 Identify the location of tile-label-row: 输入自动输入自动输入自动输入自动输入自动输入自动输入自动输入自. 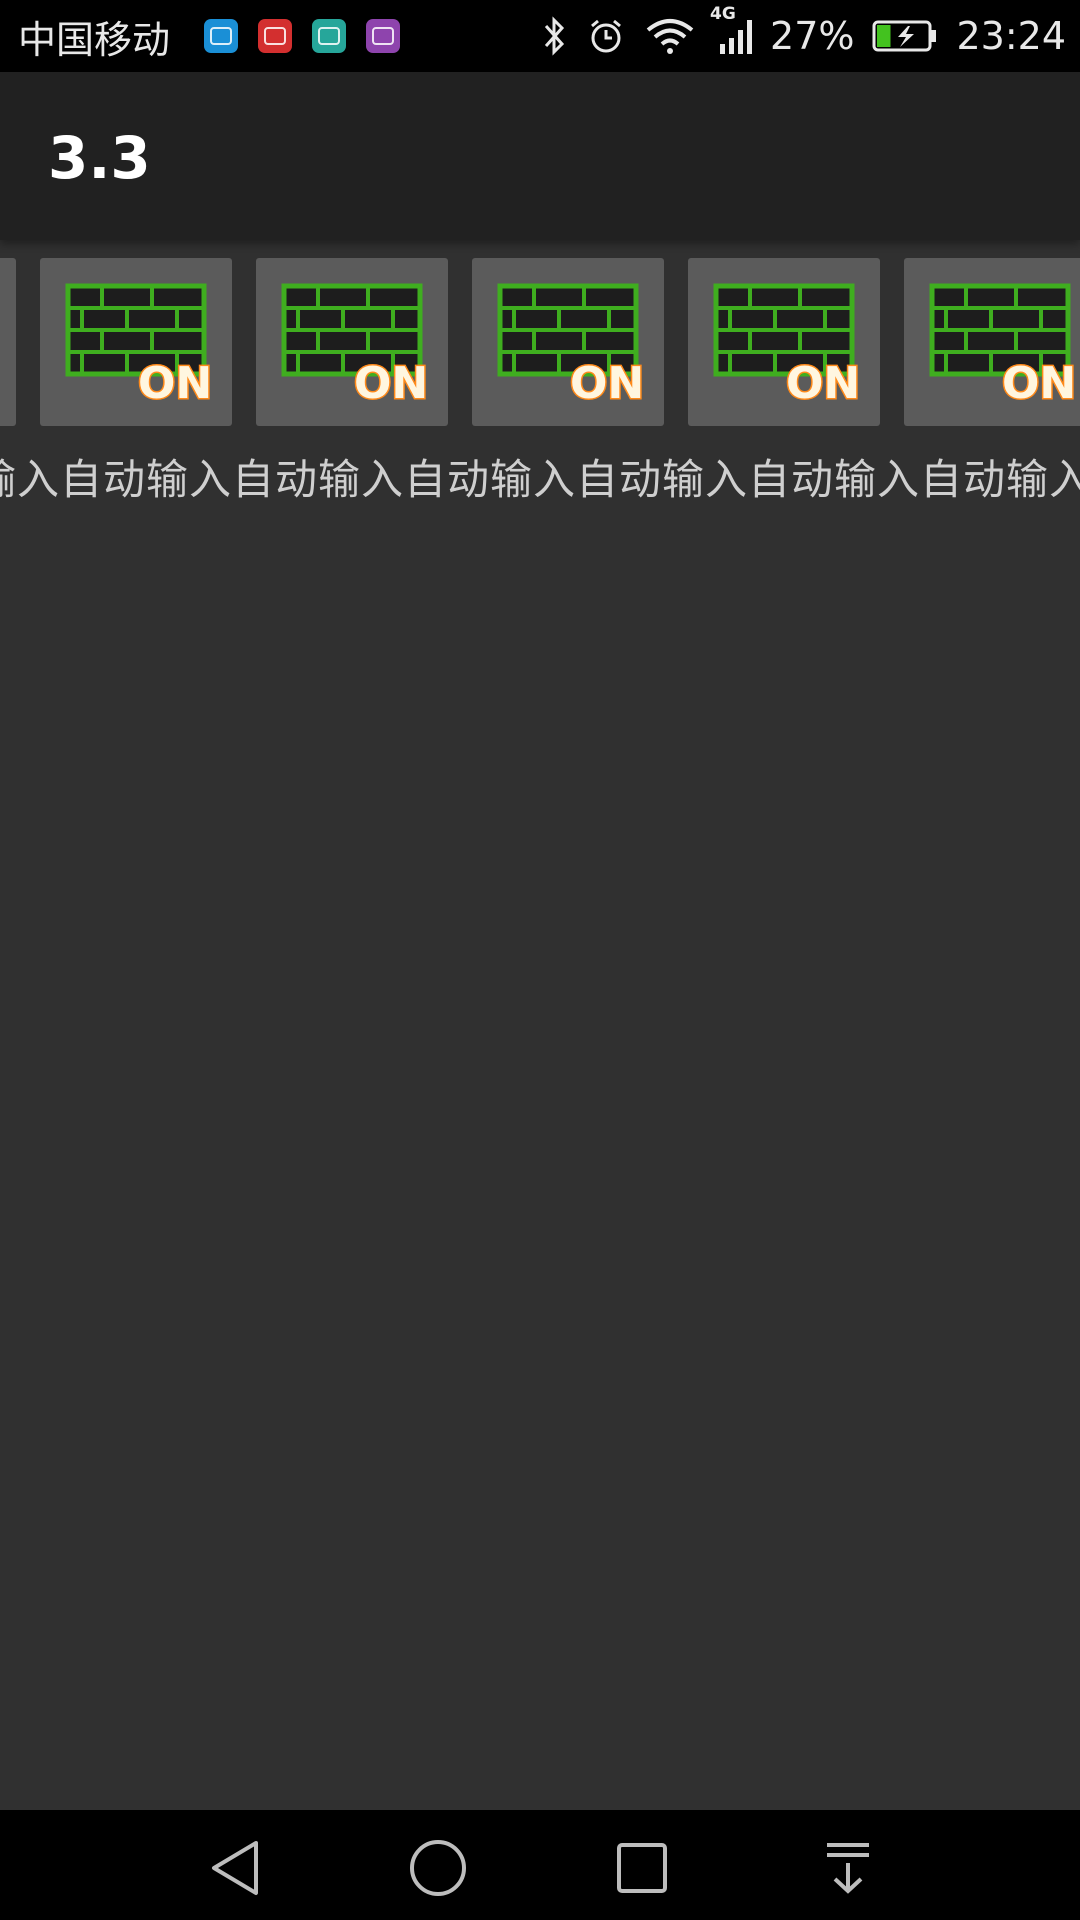
(540, 479).